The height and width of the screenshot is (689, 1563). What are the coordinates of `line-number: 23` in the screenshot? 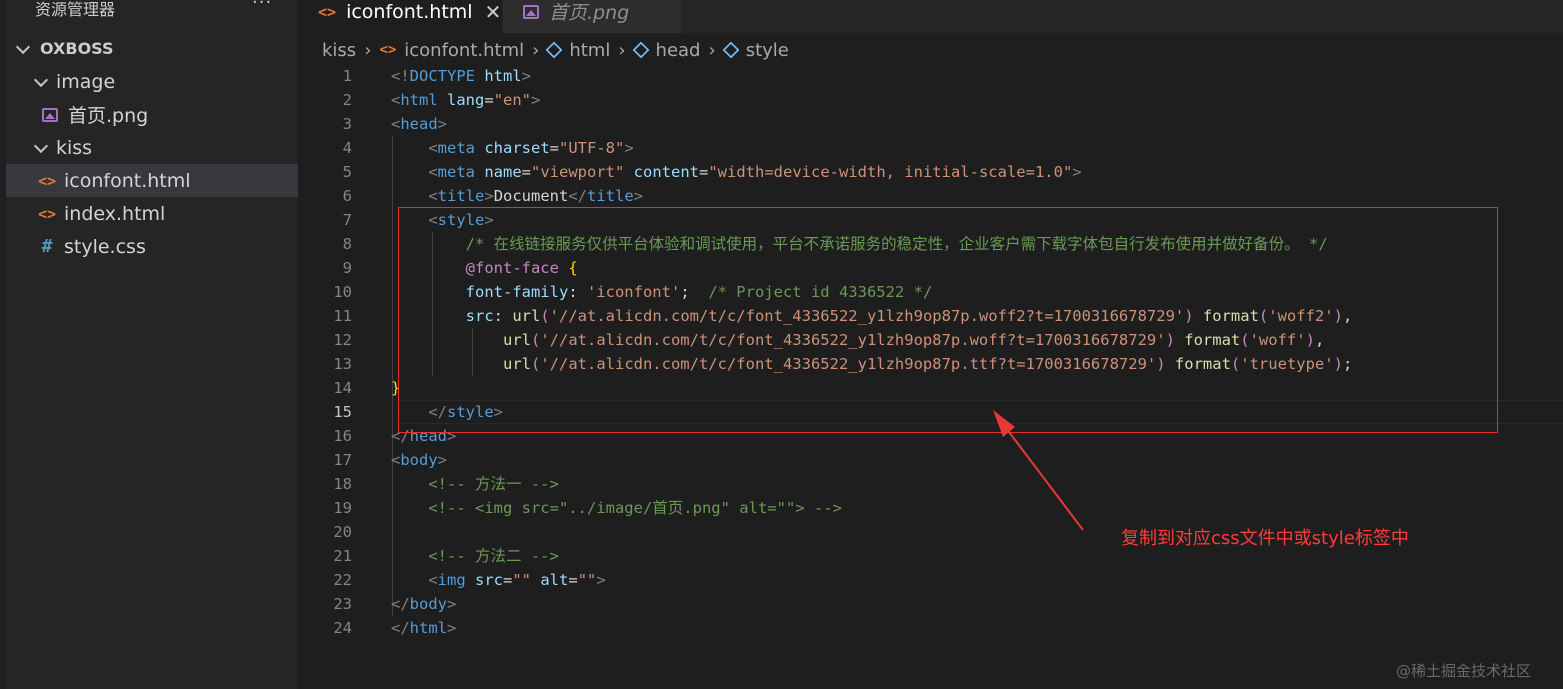 It's located at (342, 604).